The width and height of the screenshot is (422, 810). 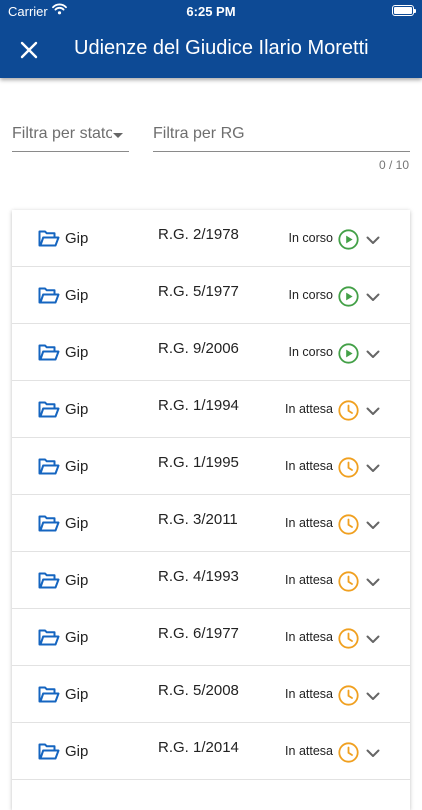 What do you see at coordinates (221, 48) in the screenshot?
I see `page-title: Udienze del Giudice Ilario Moretti` at bounding box center [221, 48].